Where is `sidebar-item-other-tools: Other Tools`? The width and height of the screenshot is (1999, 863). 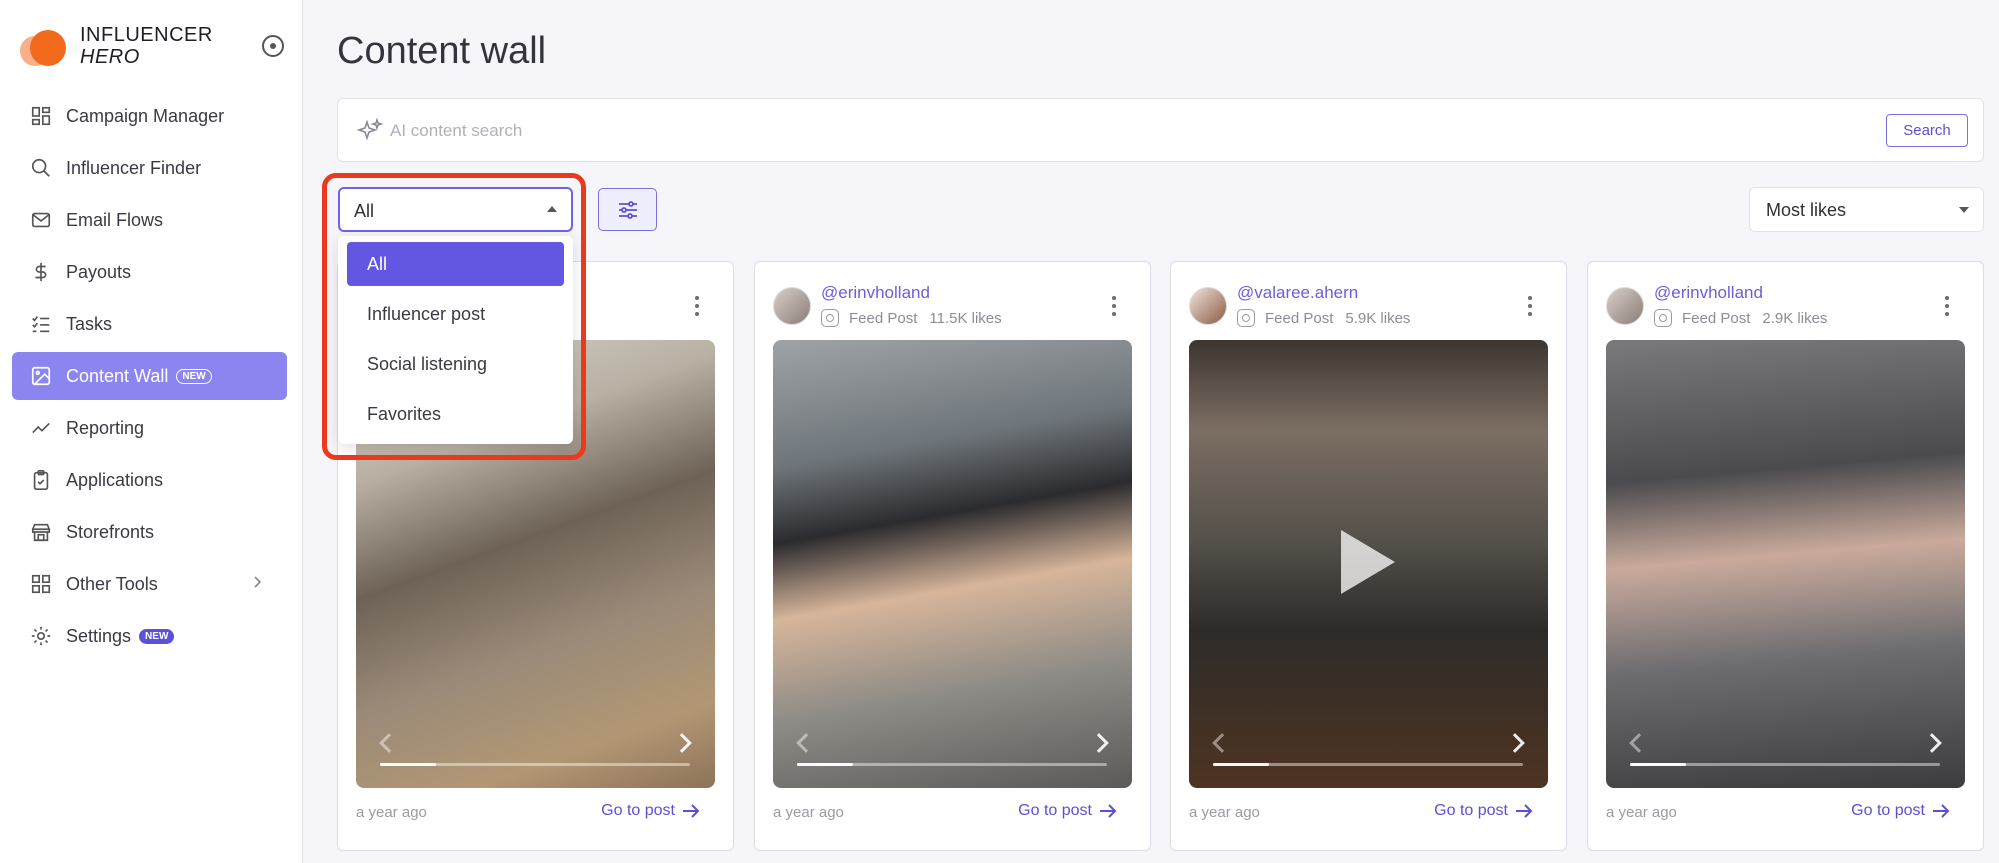
sidebar-item-other-tools: Other Tools is located at coordinates (149, 584).